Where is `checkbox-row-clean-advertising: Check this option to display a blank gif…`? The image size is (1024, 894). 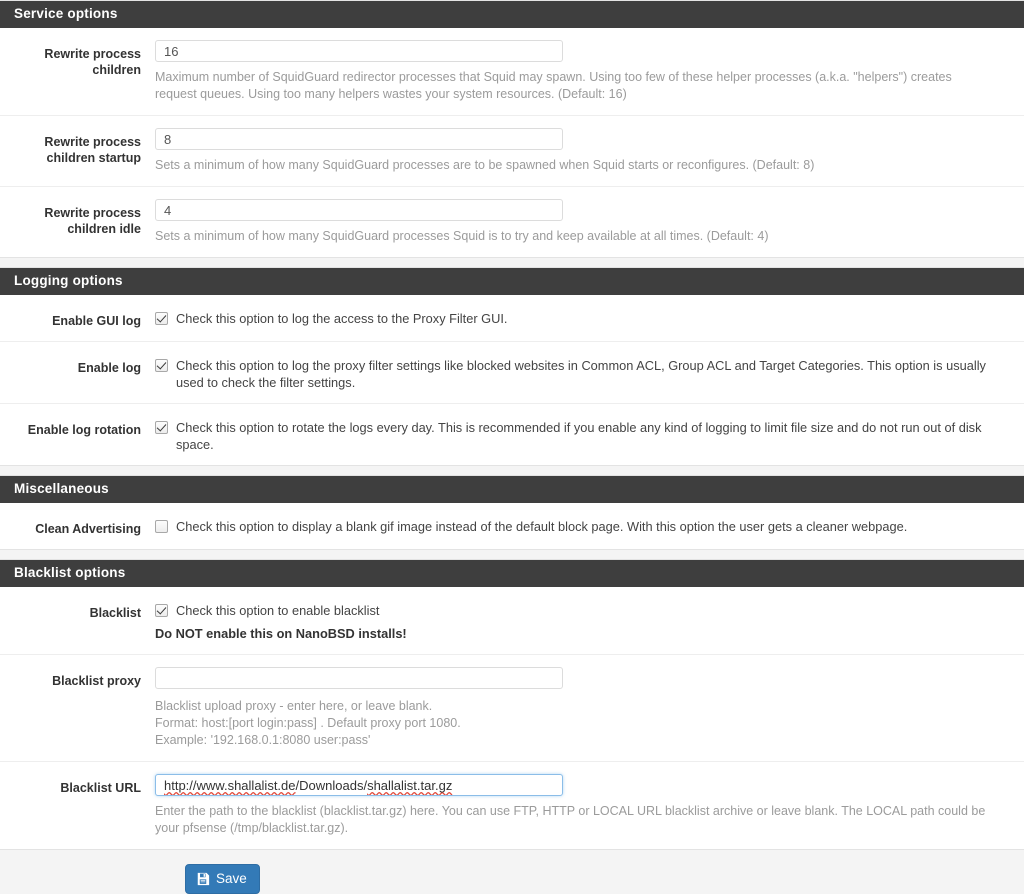 checkbox-row-clean-advertising: Check this option to display a blank gif… is located at coordinates (585, 525).